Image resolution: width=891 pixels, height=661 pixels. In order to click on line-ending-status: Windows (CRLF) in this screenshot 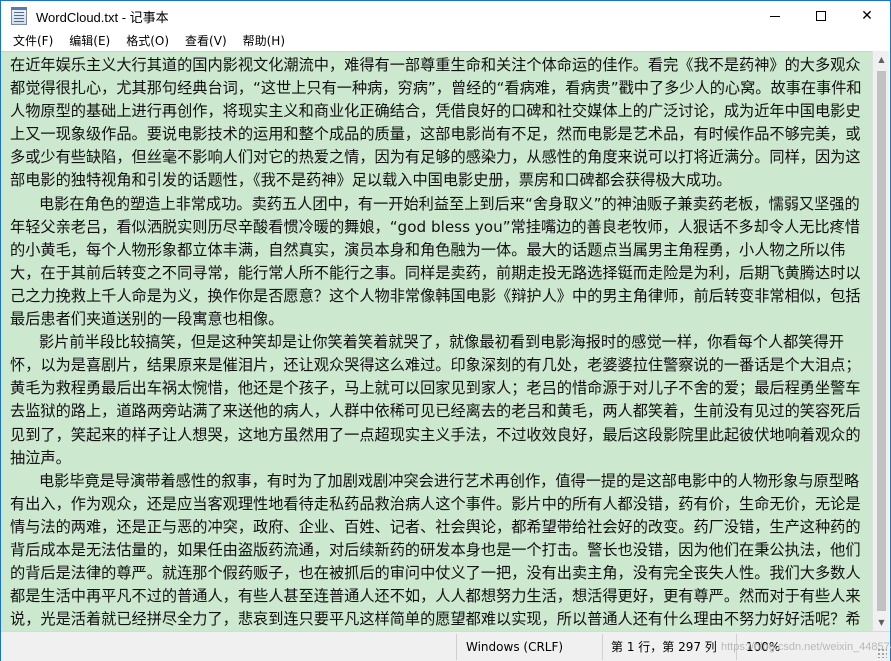, I will do `click(515, 647)`.